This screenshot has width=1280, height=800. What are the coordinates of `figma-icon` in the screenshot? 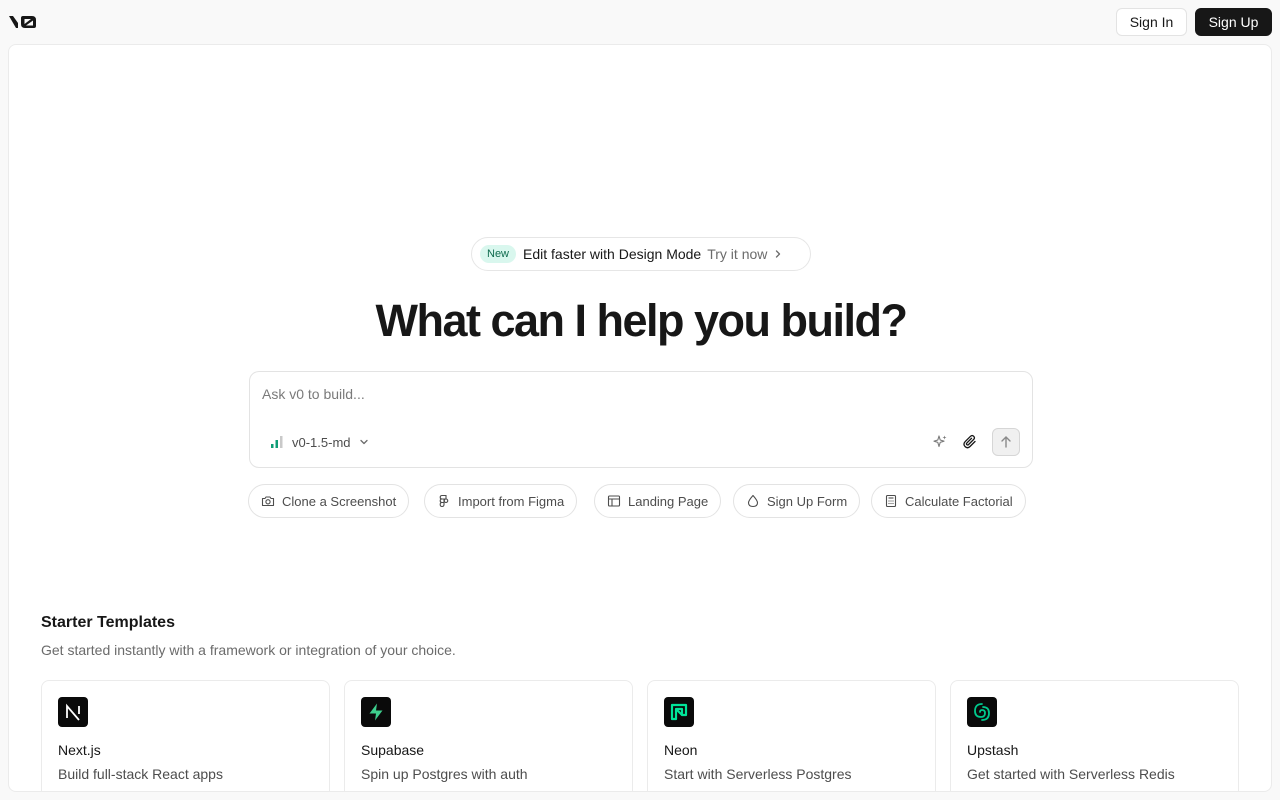 It's located at (444, 501).